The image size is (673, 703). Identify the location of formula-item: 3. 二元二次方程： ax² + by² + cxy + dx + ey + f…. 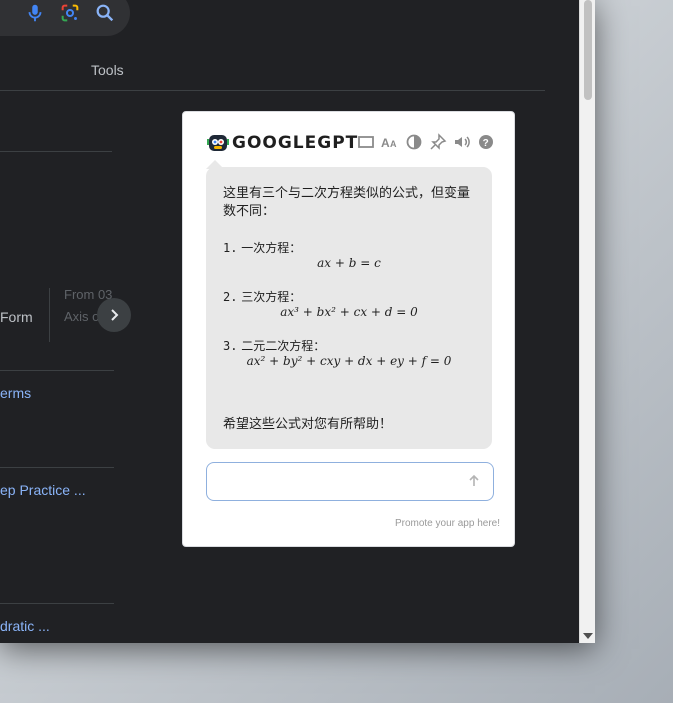
(349, 361).